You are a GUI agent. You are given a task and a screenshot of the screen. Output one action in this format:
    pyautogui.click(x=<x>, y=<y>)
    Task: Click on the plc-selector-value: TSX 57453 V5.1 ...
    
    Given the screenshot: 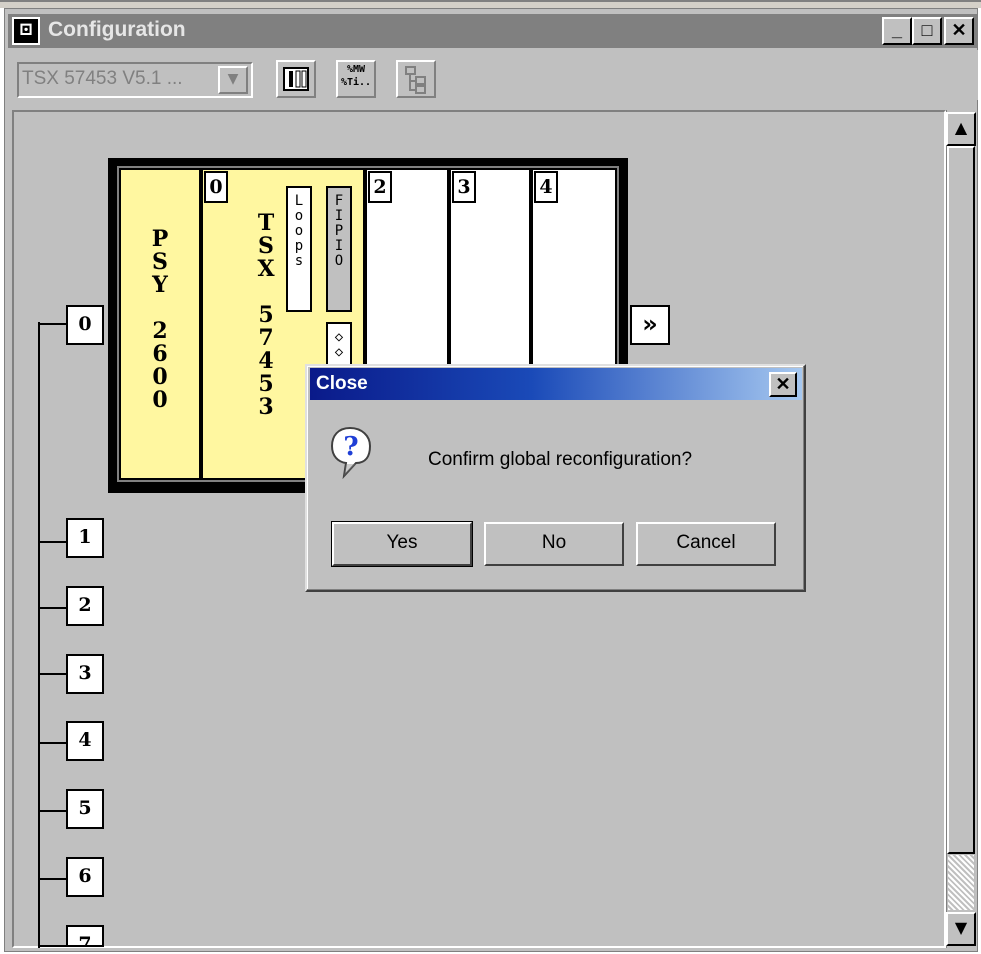 What is the action you would take?
    pyautogui.click(x=102, y=78)
    